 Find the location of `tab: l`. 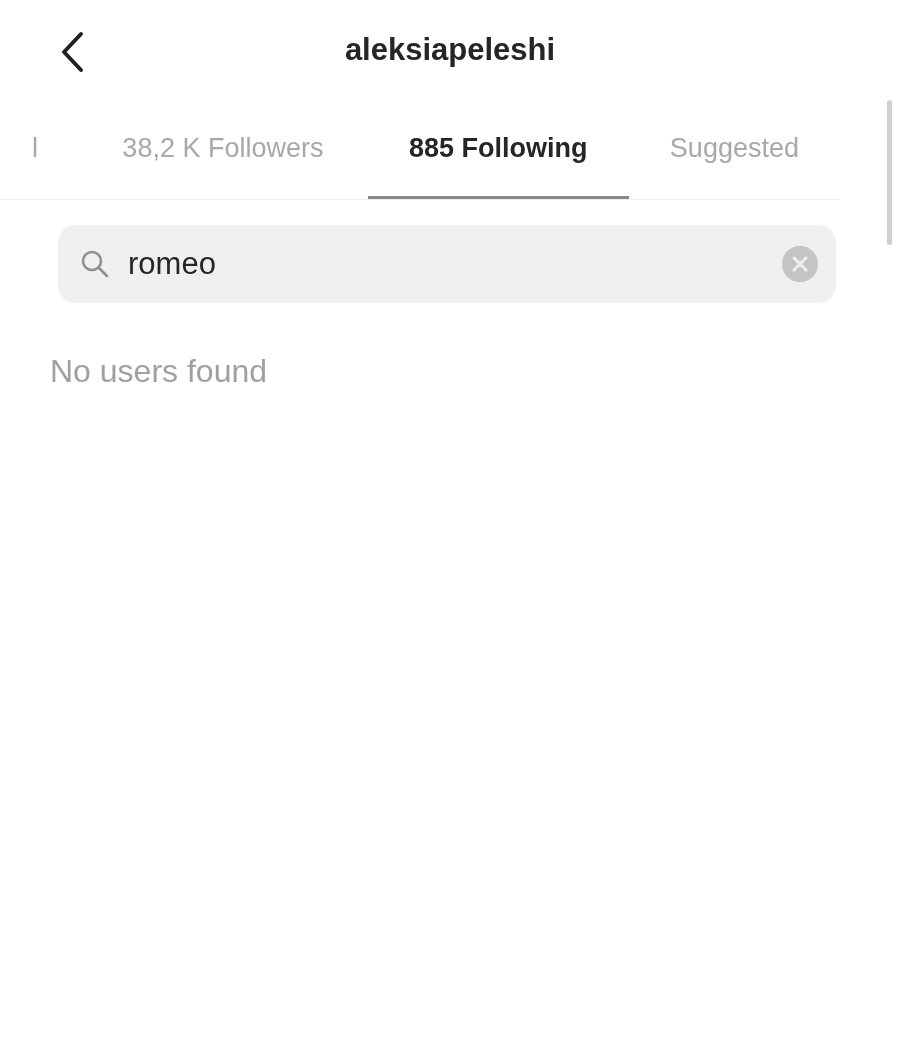

tab: l is located at coordinates (39, 149).